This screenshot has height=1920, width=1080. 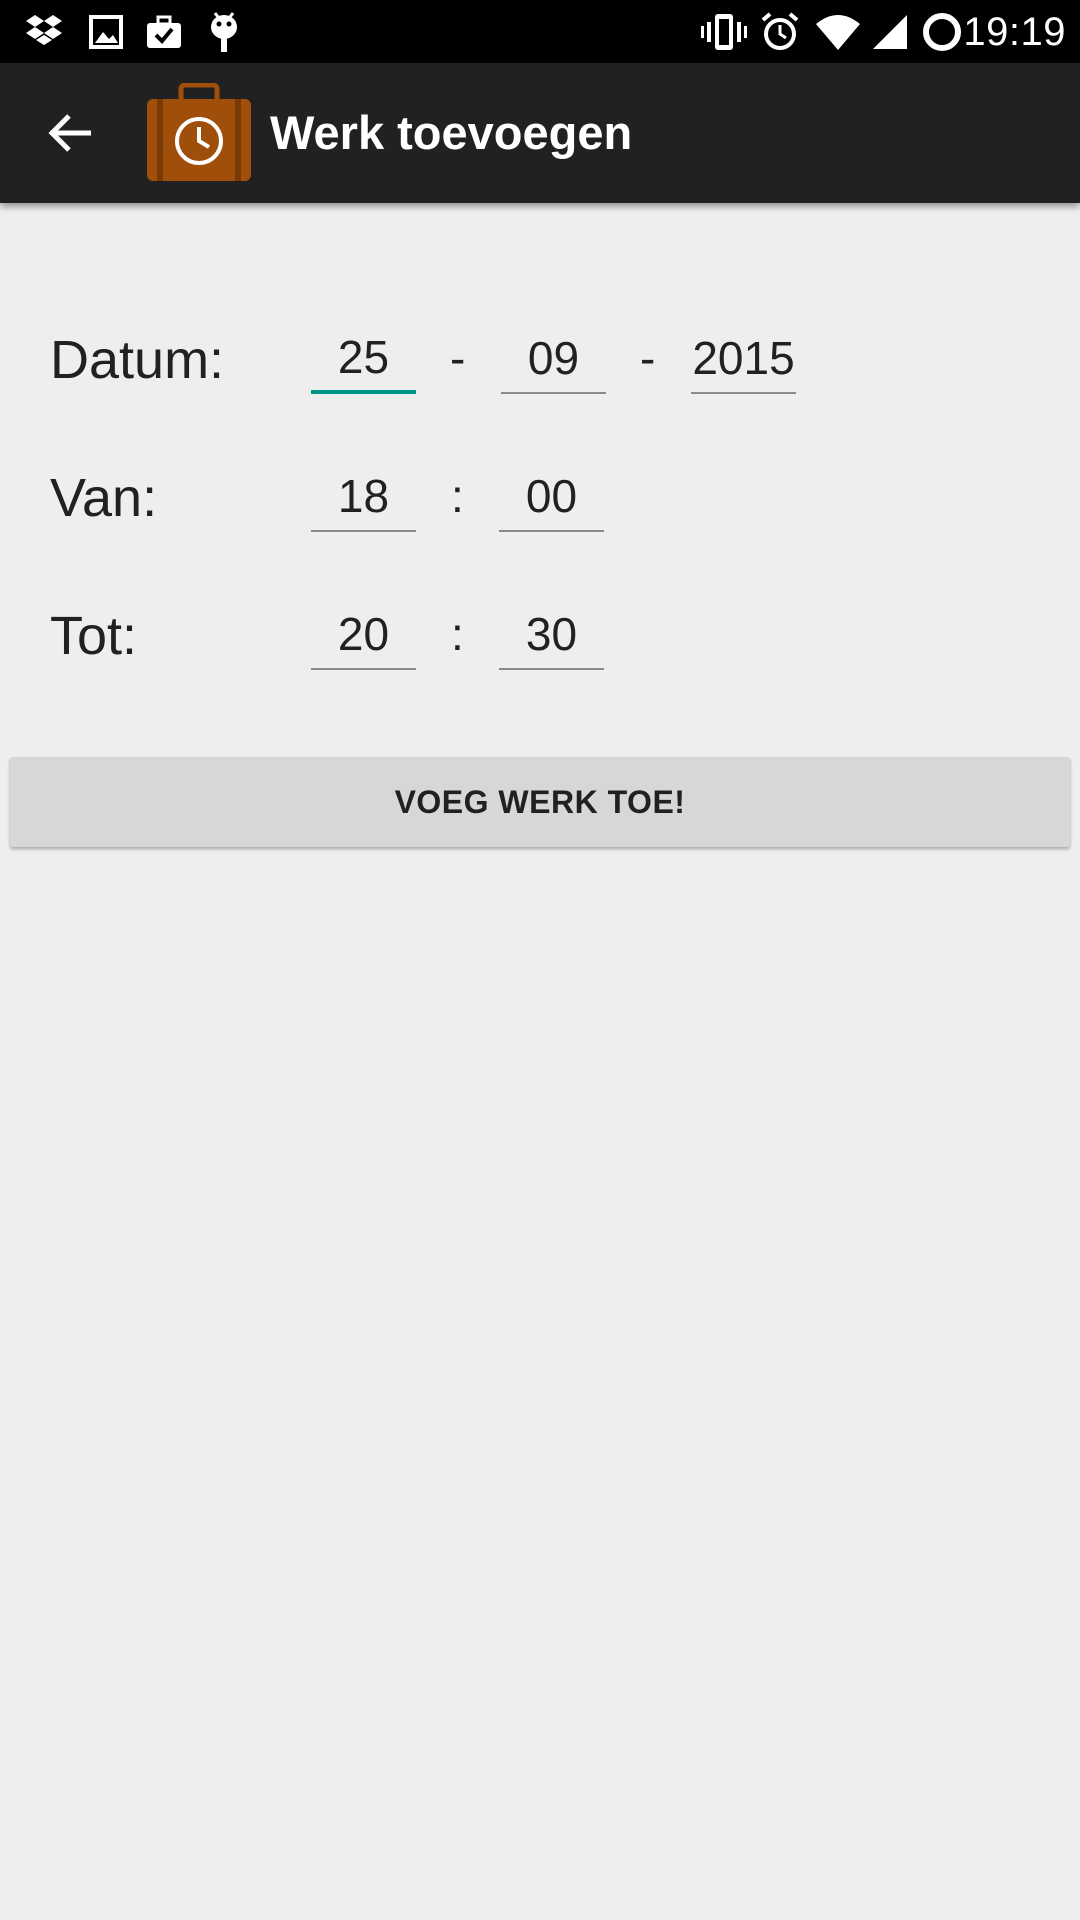 What do you see at coordinates (363, 635) in the screenshot?
I see `tot-hour-field` at bounding box center [363, 635].